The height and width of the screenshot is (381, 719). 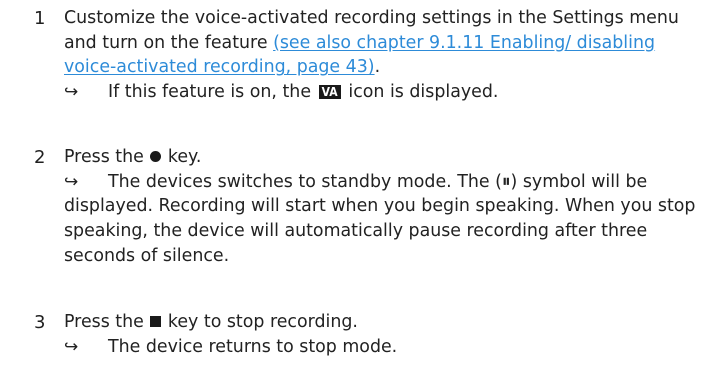 What do you see at coordinates (156, 156) in the screenshot?
I see `record-key-icon` at bounding box center [156, 156].